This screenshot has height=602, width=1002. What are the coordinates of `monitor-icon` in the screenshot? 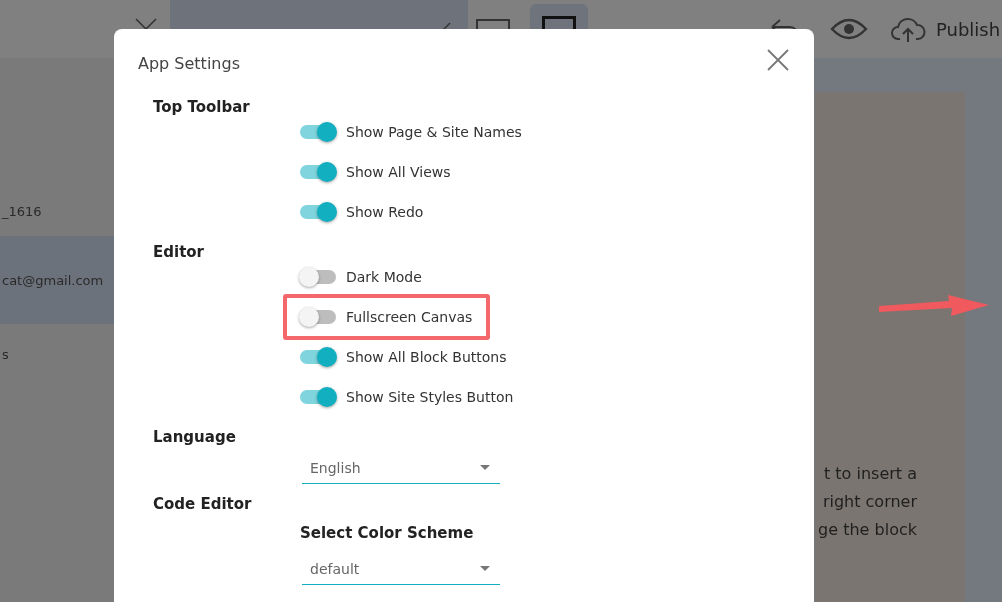 It's located at (559, 22).